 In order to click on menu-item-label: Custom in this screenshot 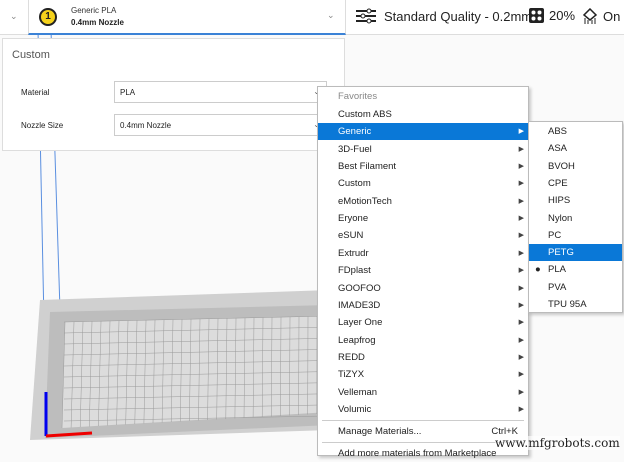, I will do `click(354, 183)`.